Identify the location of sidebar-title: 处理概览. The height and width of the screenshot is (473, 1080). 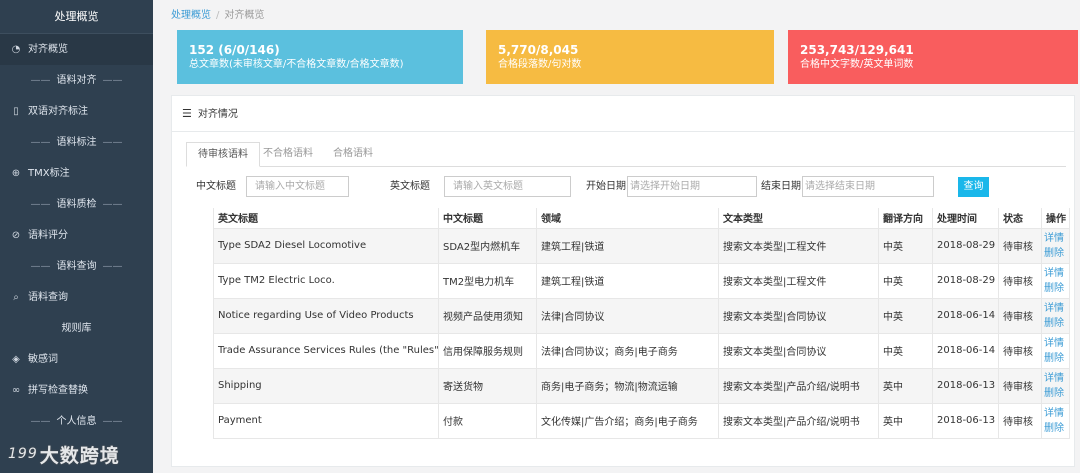
(76, 17).